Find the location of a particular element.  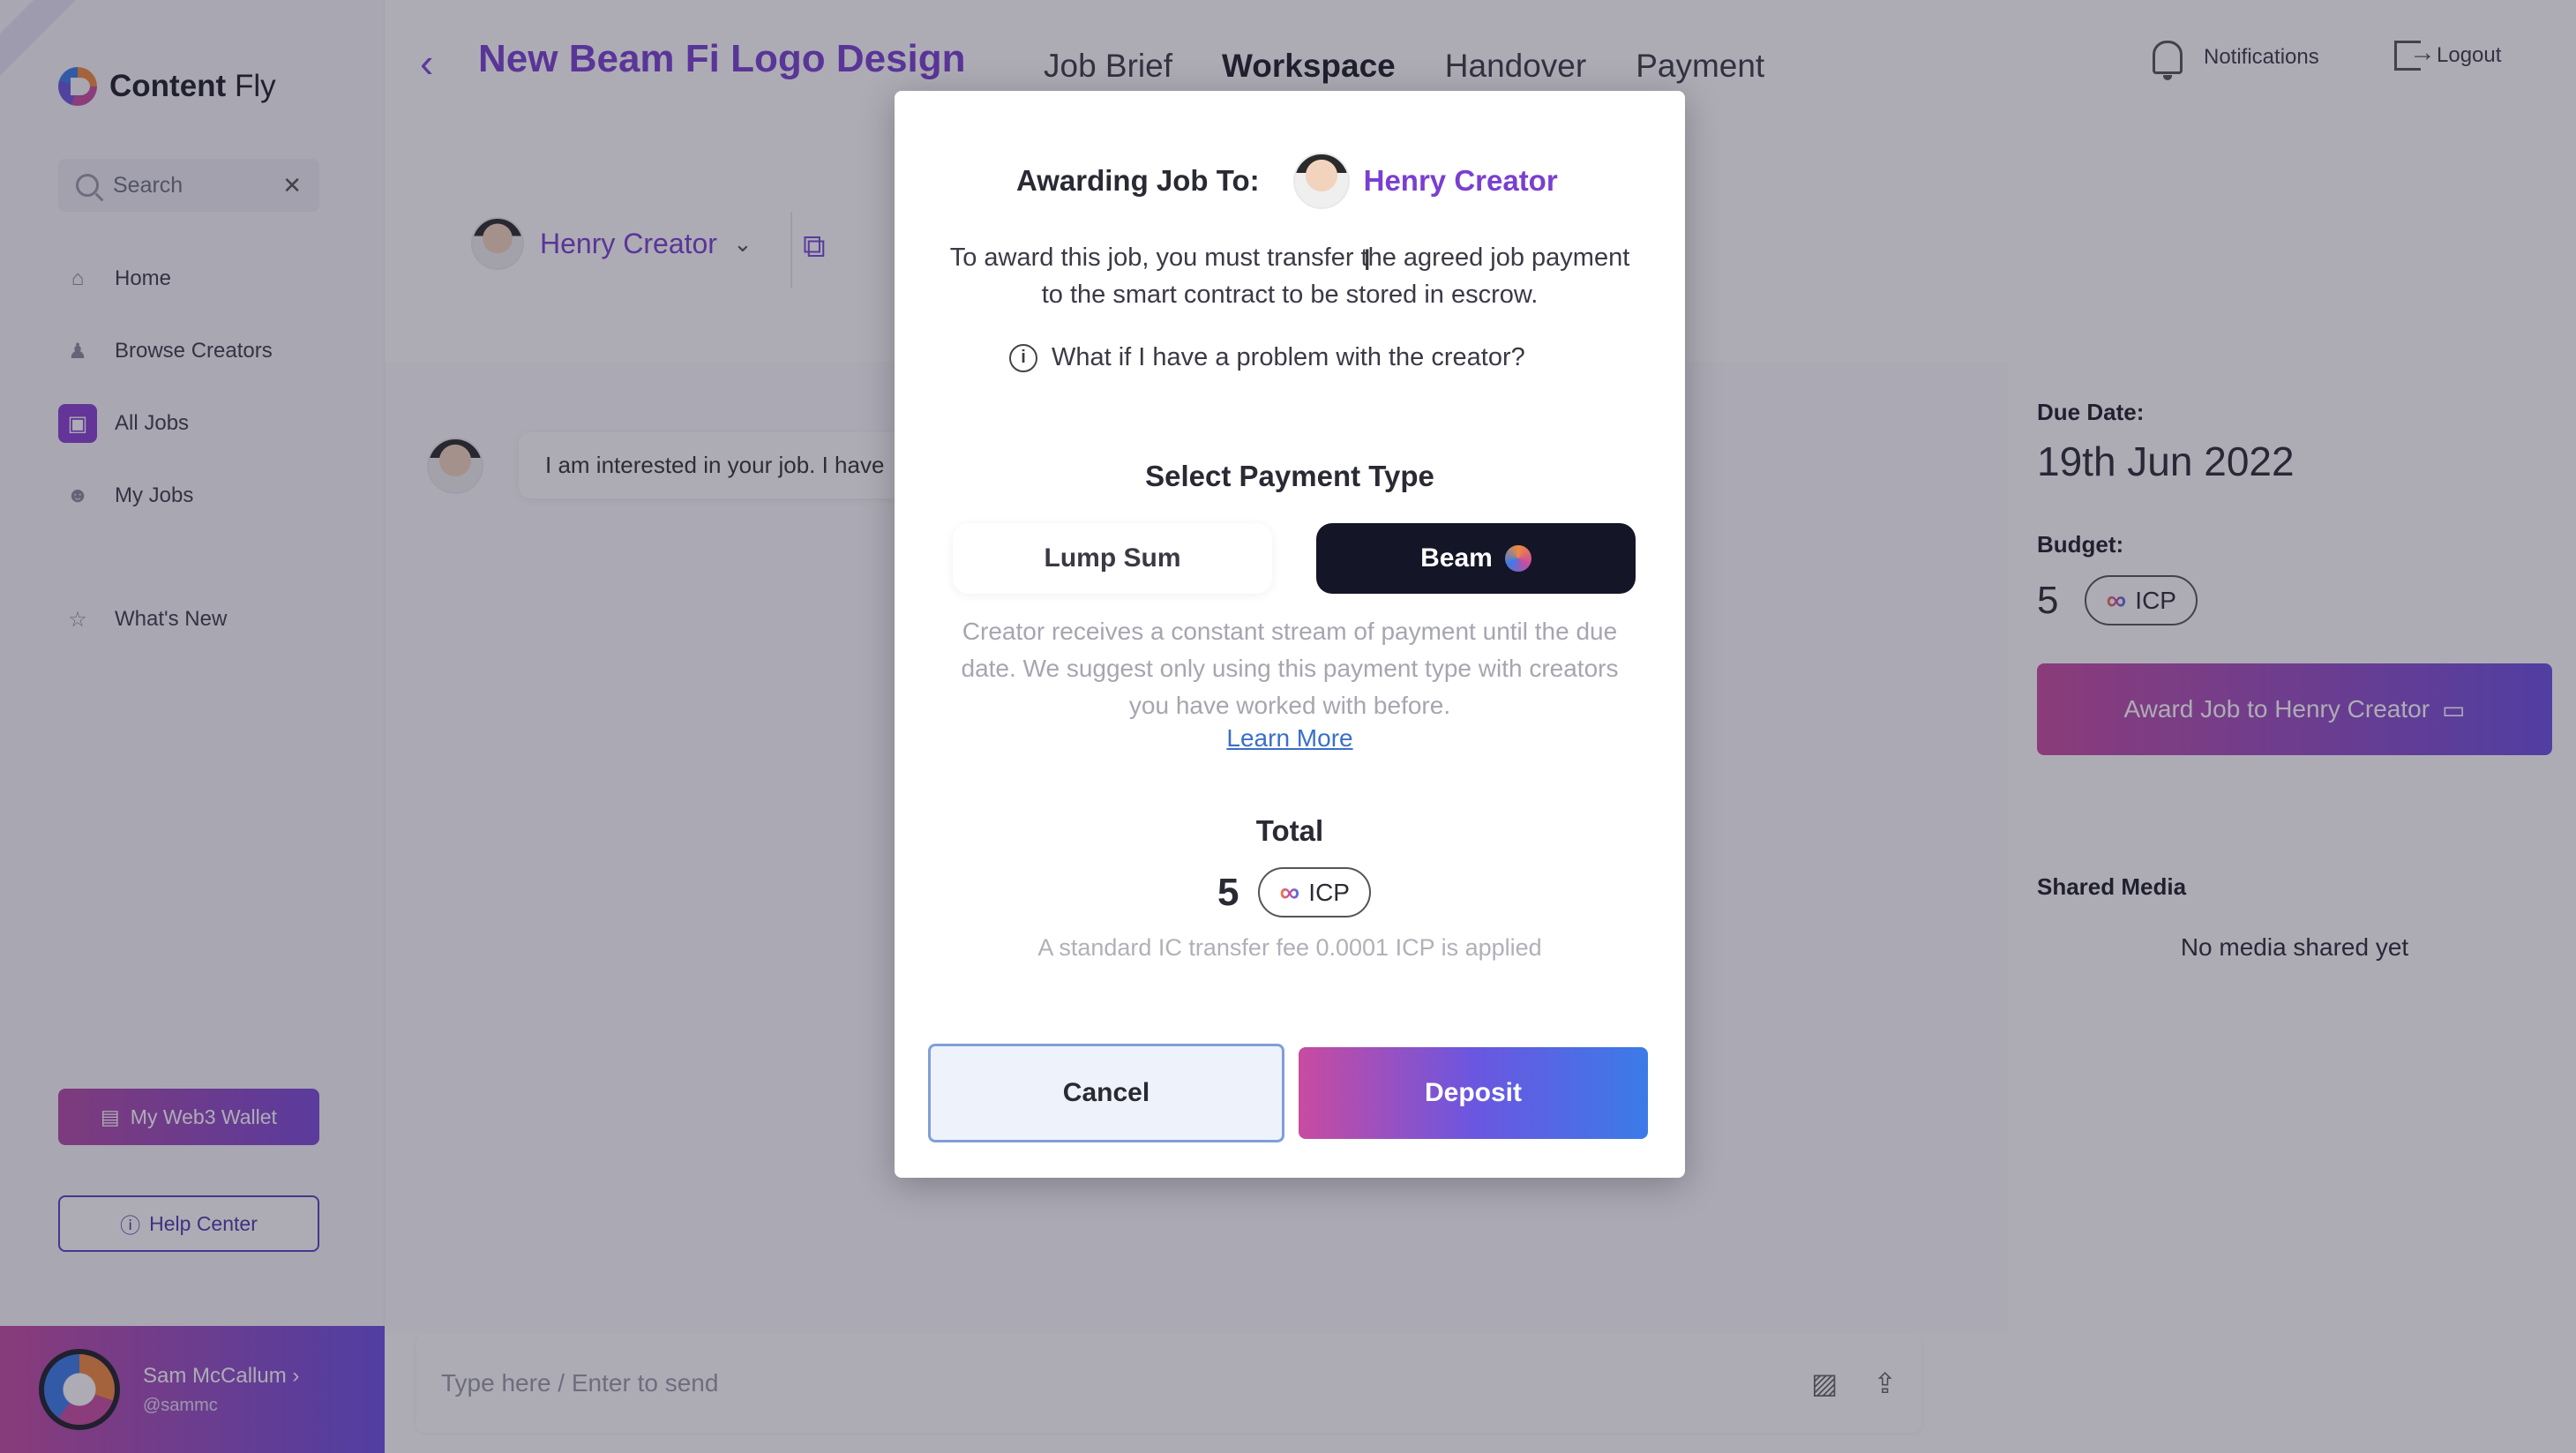

learn-more-link: Learn More is located at coordinates (1290, 738).